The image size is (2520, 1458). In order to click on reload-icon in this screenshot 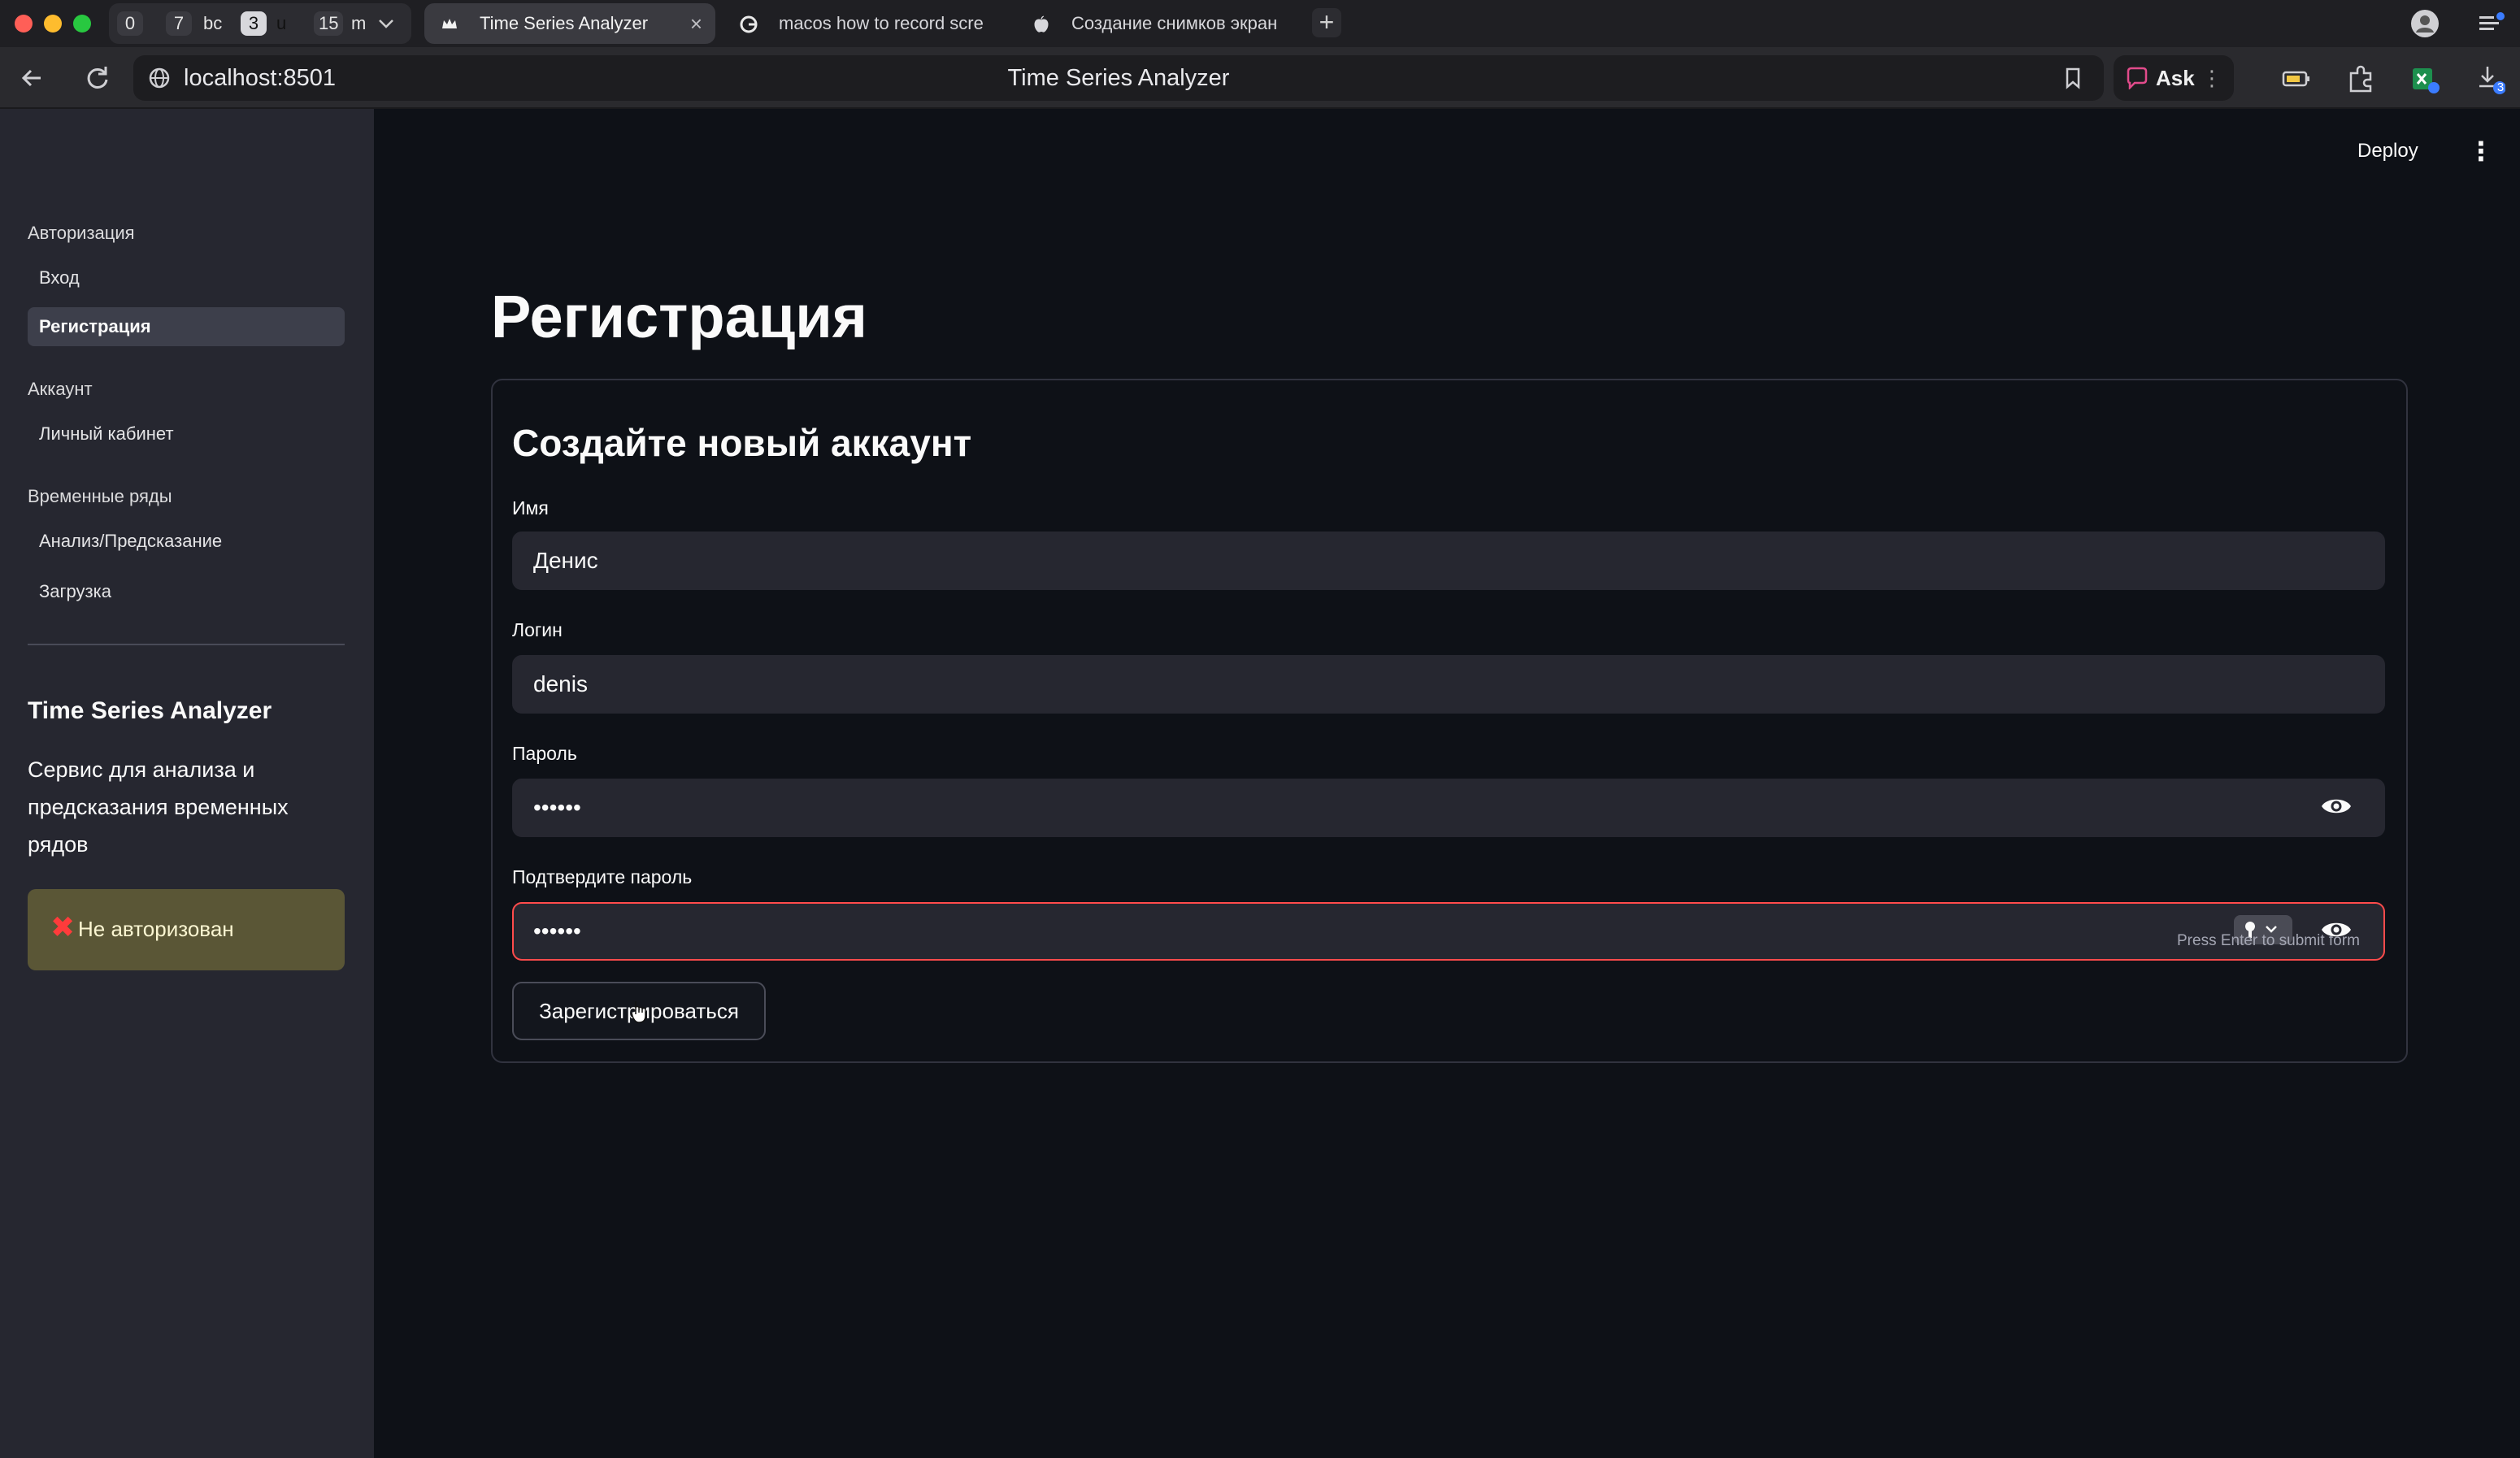, I will do `click(97, 78)`.